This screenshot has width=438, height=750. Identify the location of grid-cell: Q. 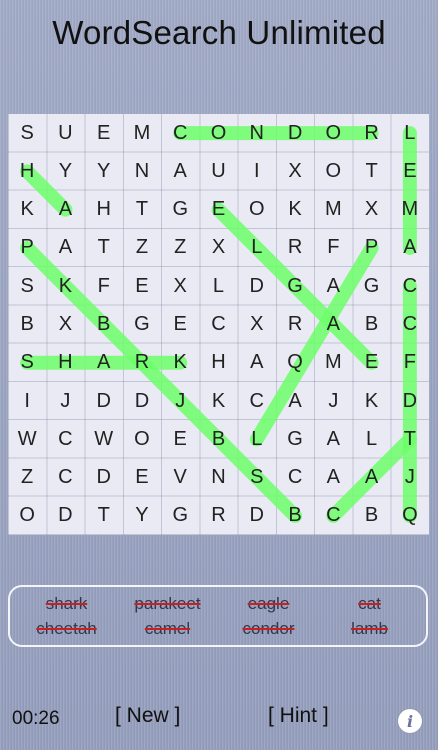
(410, 516).